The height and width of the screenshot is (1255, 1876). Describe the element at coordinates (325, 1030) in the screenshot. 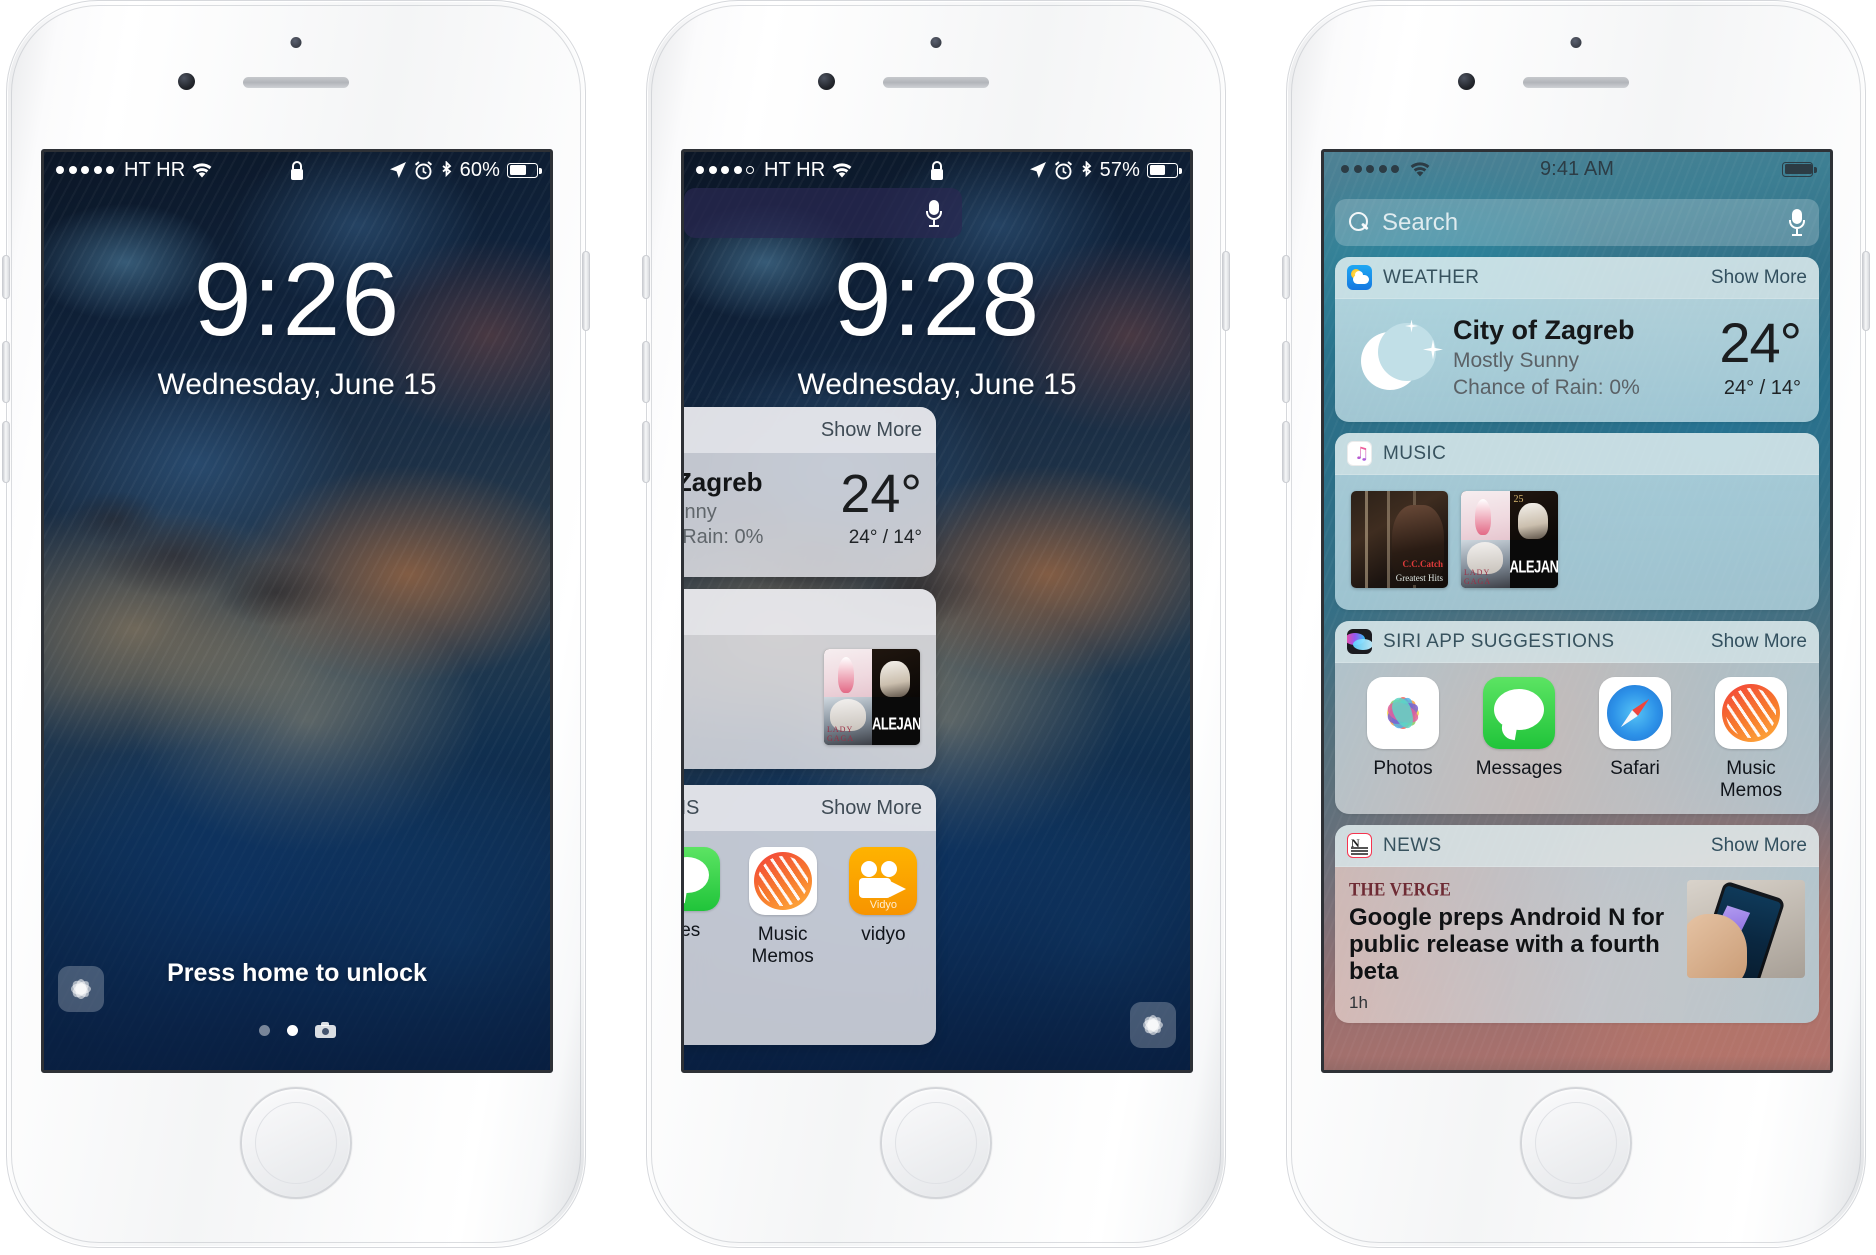

I see `camera-icon` at that location.